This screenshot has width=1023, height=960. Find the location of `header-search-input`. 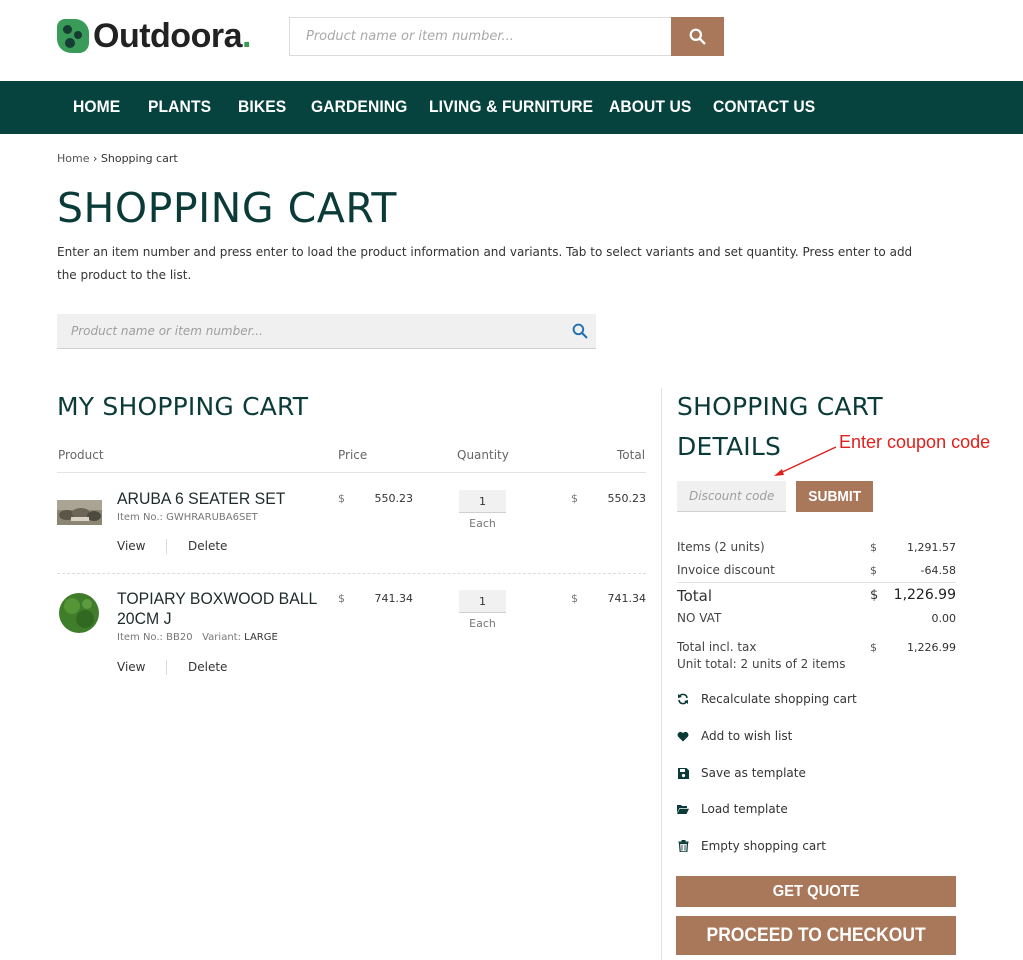

header-search-input is located at coordinates (480, 36).